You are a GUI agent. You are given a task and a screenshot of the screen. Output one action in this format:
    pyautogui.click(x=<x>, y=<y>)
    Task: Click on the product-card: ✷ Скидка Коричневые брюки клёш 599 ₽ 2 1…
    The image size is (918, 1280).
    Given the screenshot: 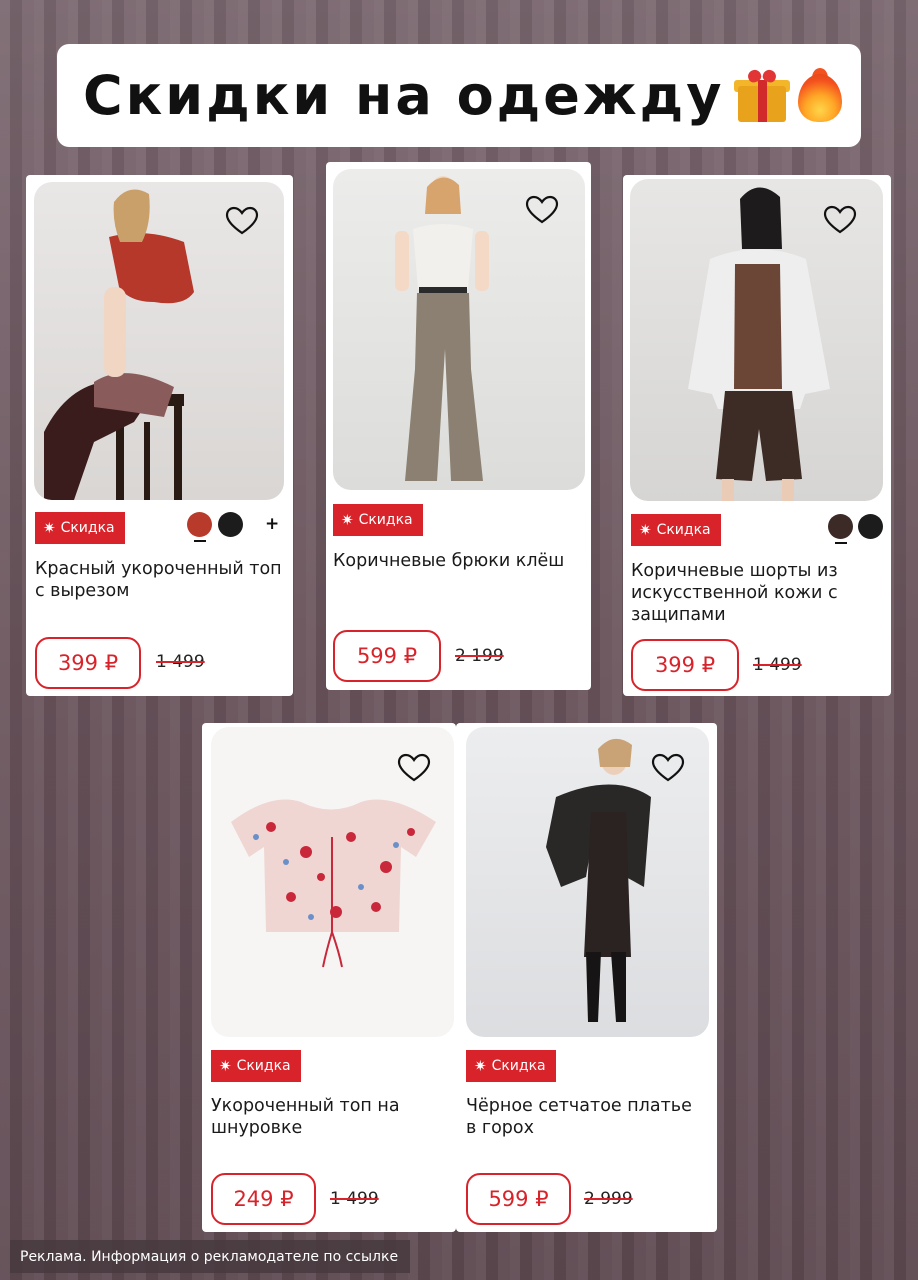 What is the action you would take?
    pyautogui.click(x=458, y=426)
    